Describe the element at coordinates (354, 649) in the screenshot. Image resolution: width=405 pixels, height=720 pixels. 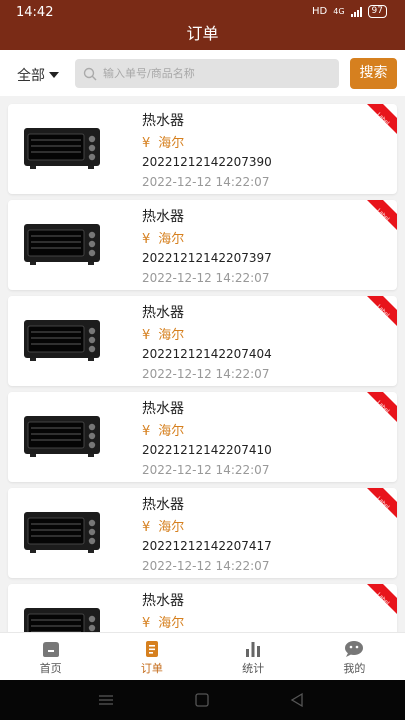
I see `profile-icon` at that location.